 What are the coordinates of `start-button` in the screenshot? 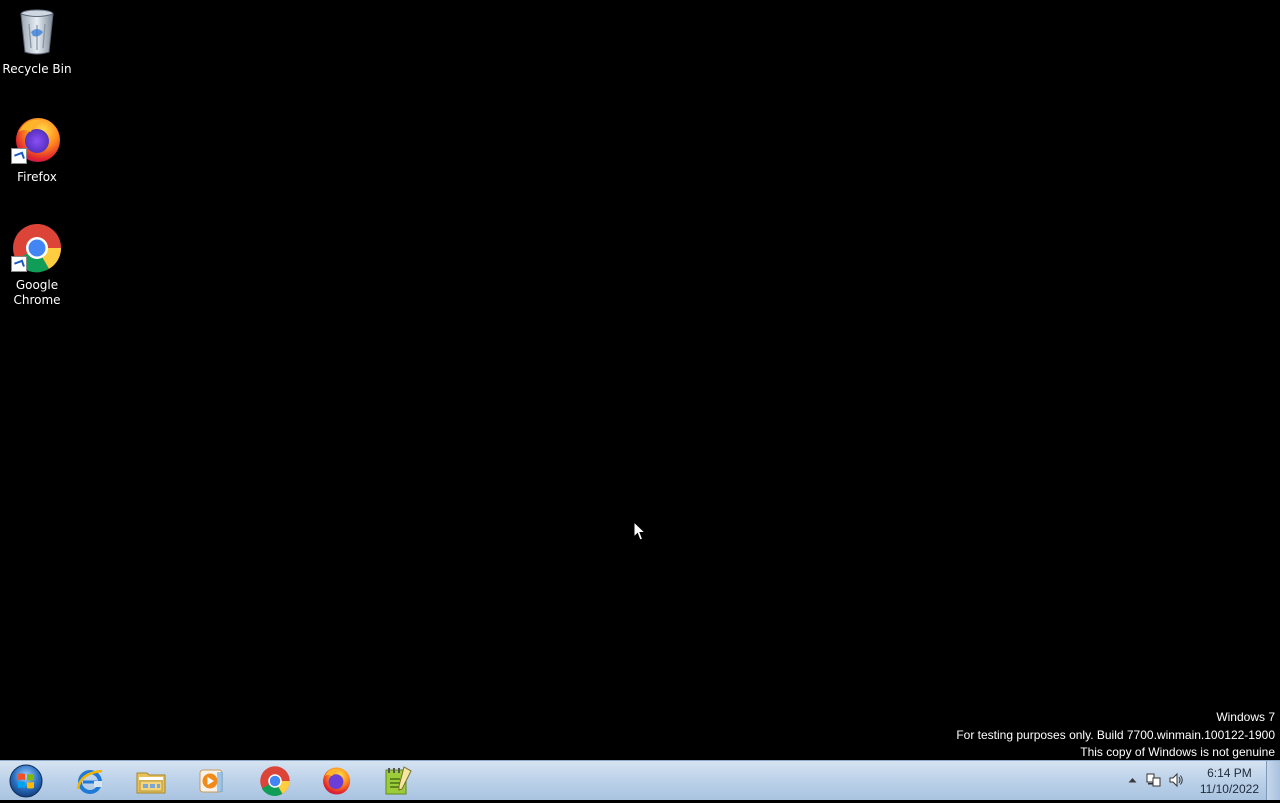 It's located at (26, 781).